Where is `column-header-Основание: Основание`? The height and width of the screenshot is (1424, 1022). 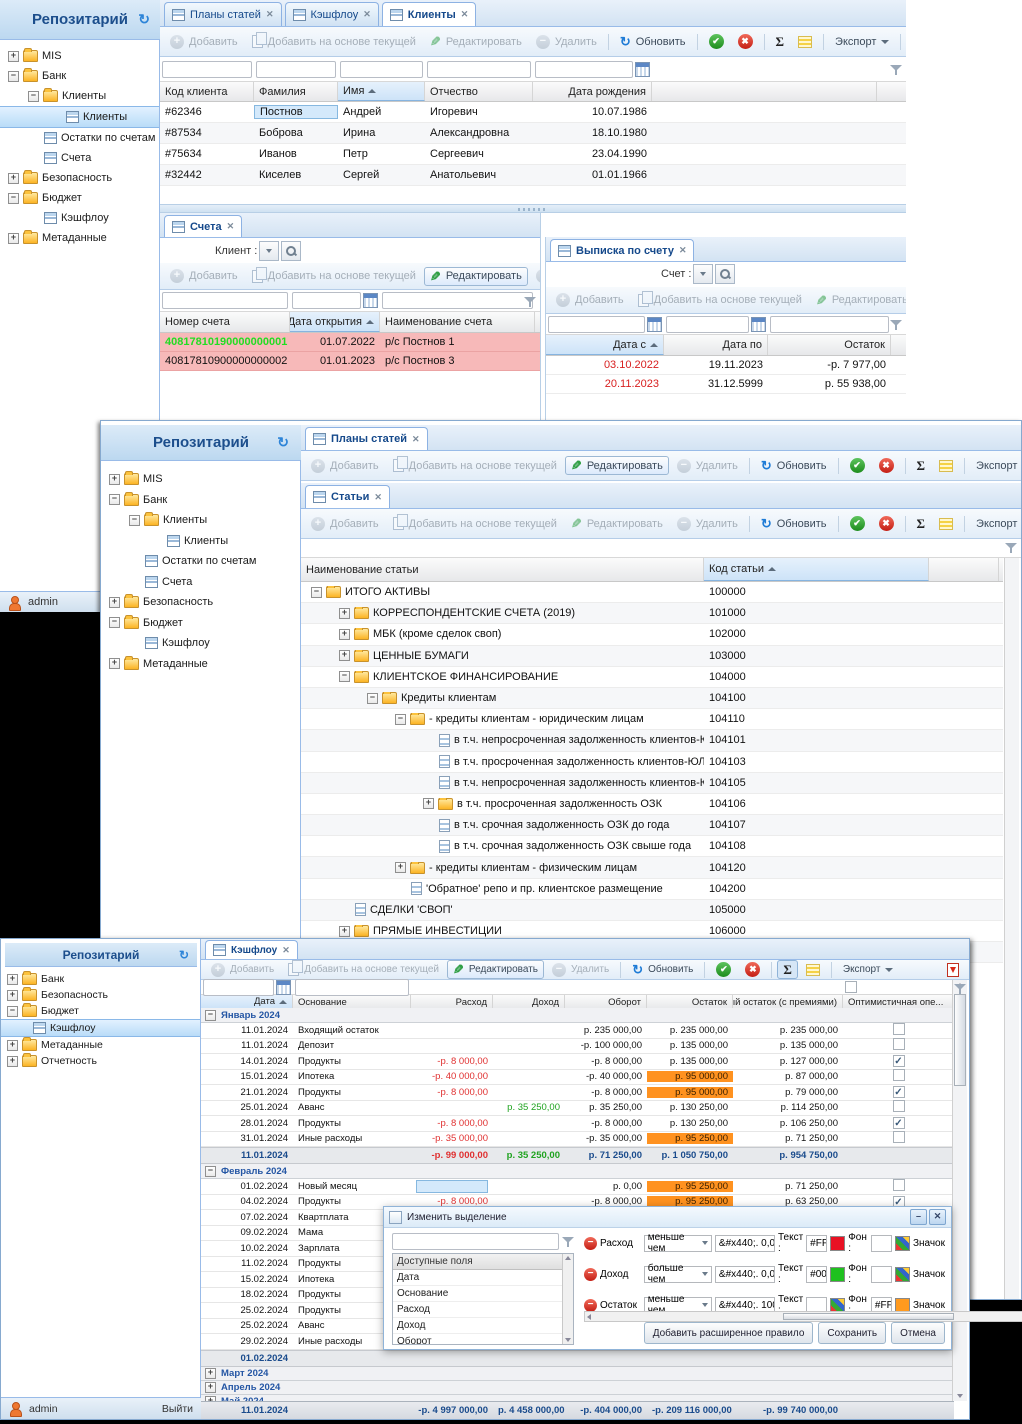 column-header-Основание: Основание is located at coordinates (352, 1002).